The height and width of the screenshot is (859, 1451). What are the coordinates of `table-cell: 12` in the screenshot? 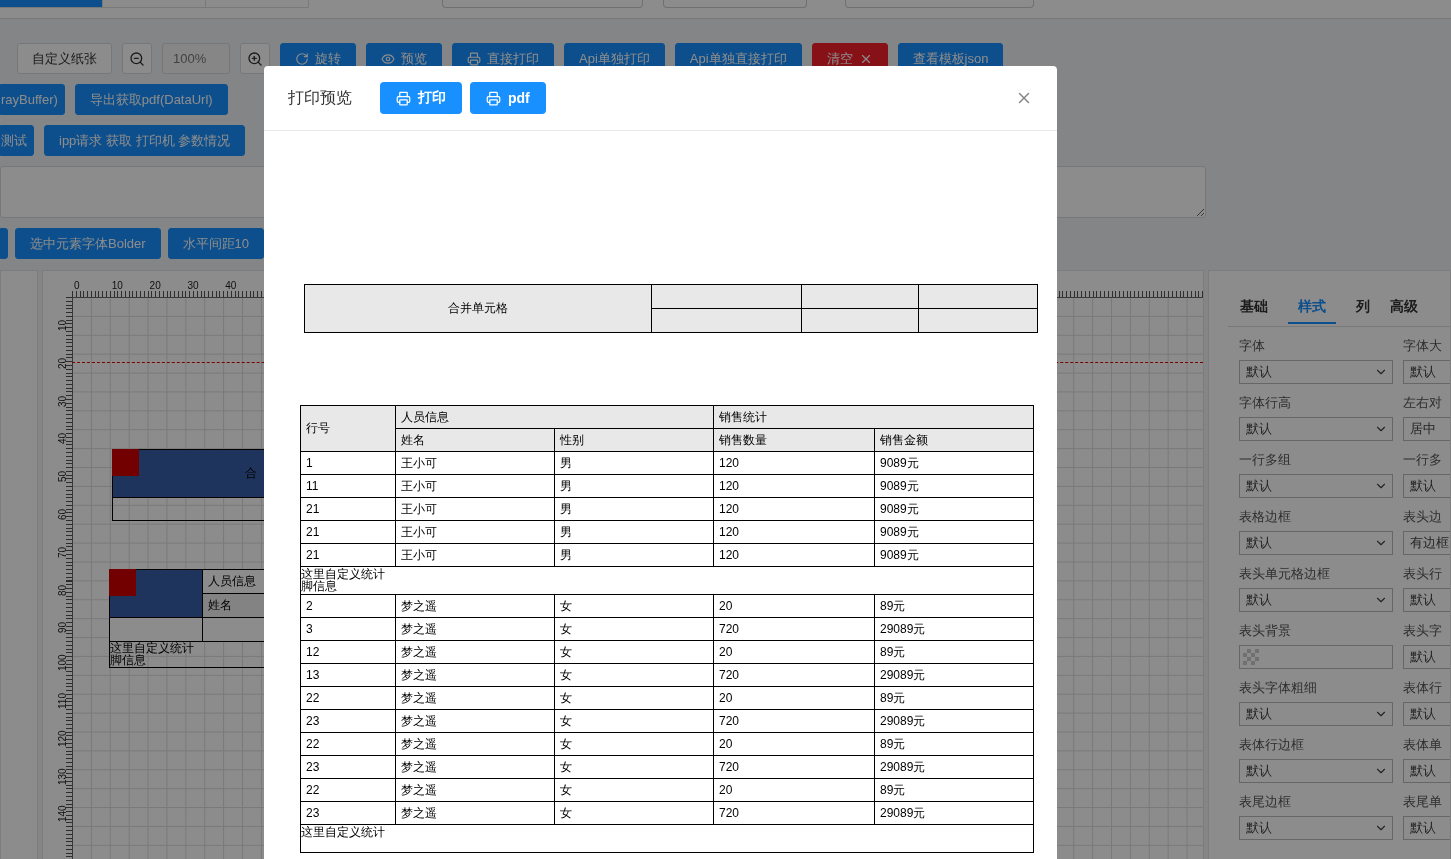 It's located at (348, 652).